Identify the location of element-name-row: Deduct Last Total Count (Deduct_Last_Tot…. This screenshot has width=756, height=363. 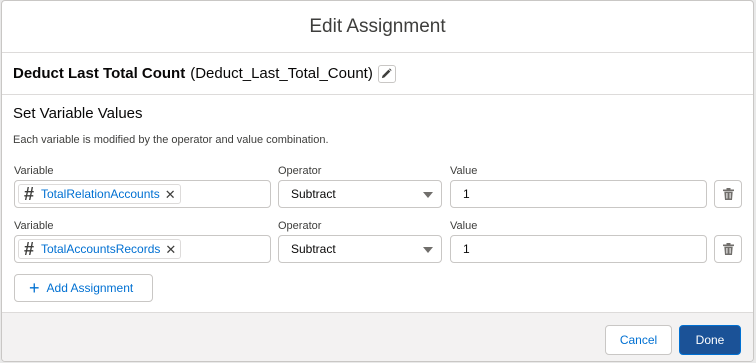
(377, 74).